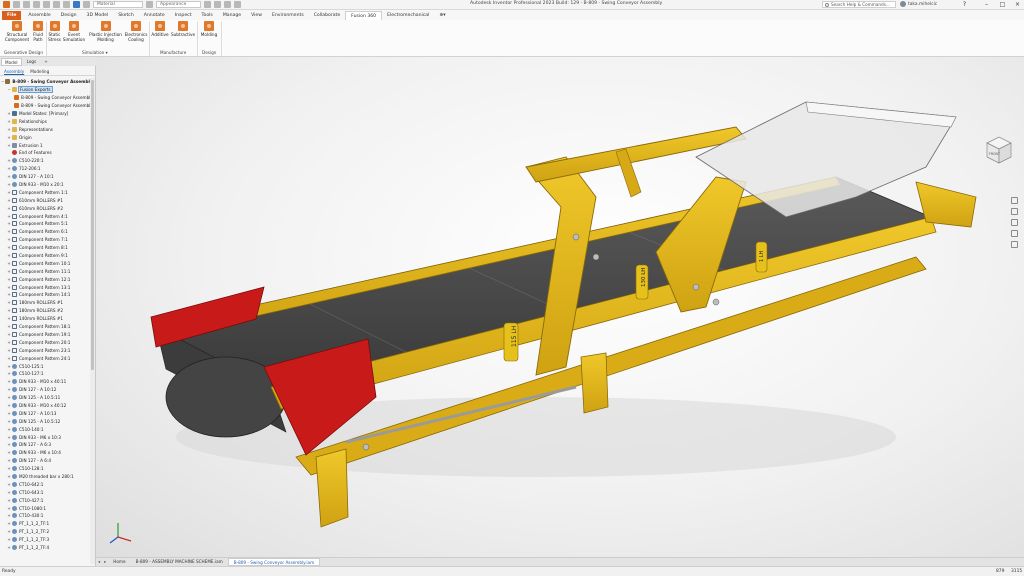 The width and height of the screenshot is (1024, 576). I want to click on tree-item: + PT_1_1_2_TF:3, so click(45, 540).